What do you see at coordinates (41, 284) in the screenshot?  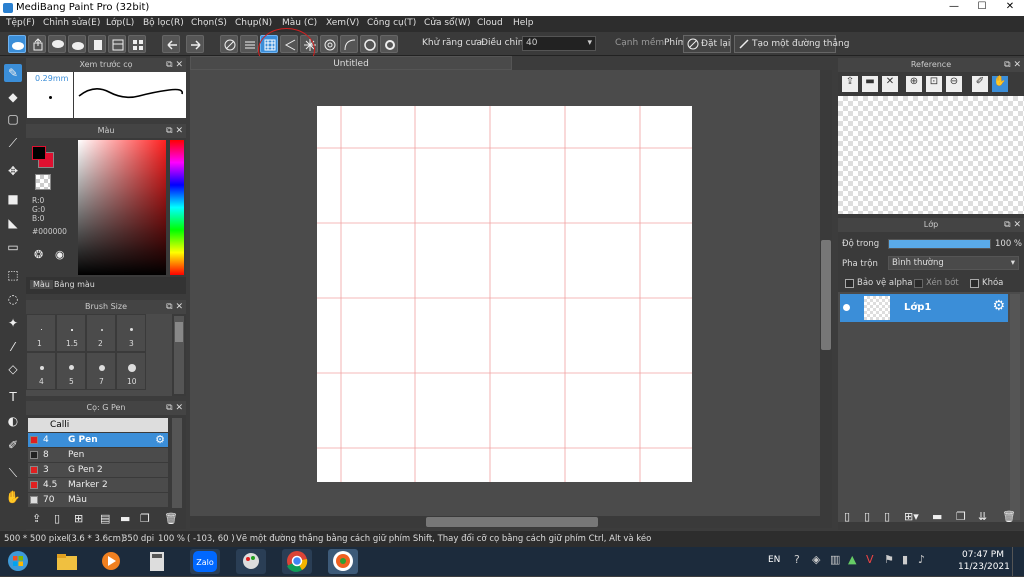 I see `tab-color: Màu` at bounding box center [41, 284].